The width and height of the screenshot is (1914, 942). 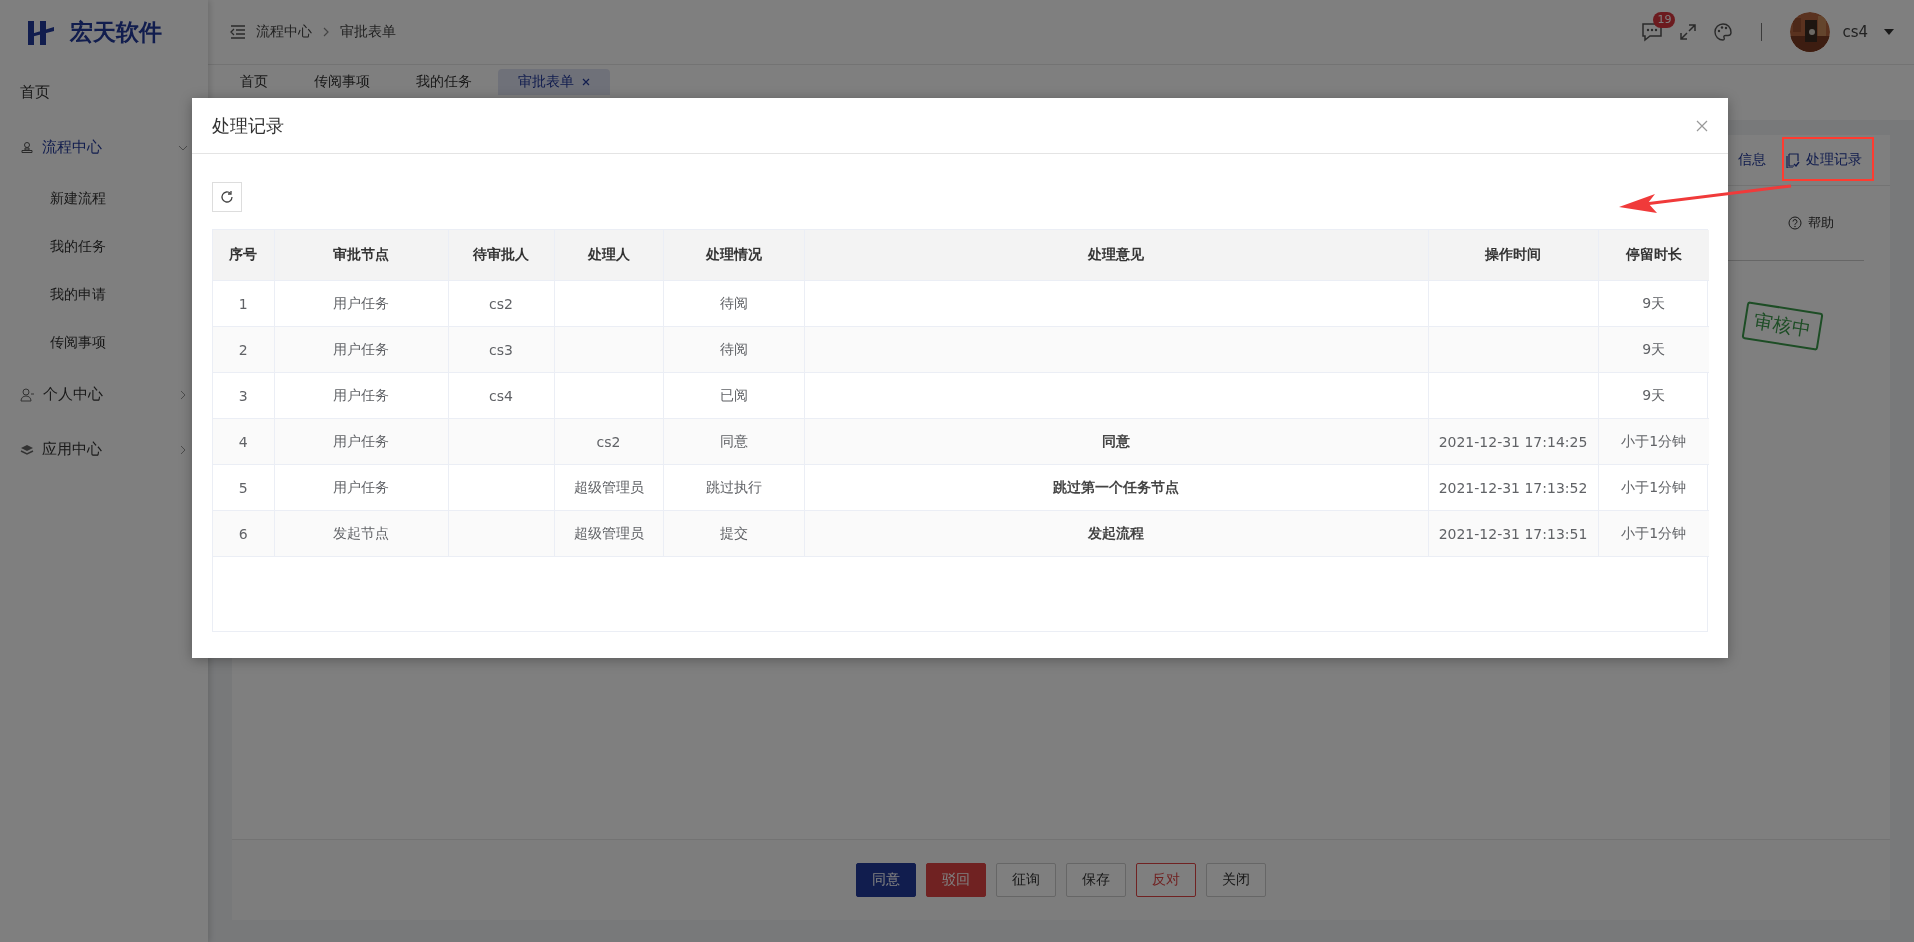 What do you see at coordinates (41, 32) in the screenshot?
I see `logo-icon` at bounding box center [41, 32].